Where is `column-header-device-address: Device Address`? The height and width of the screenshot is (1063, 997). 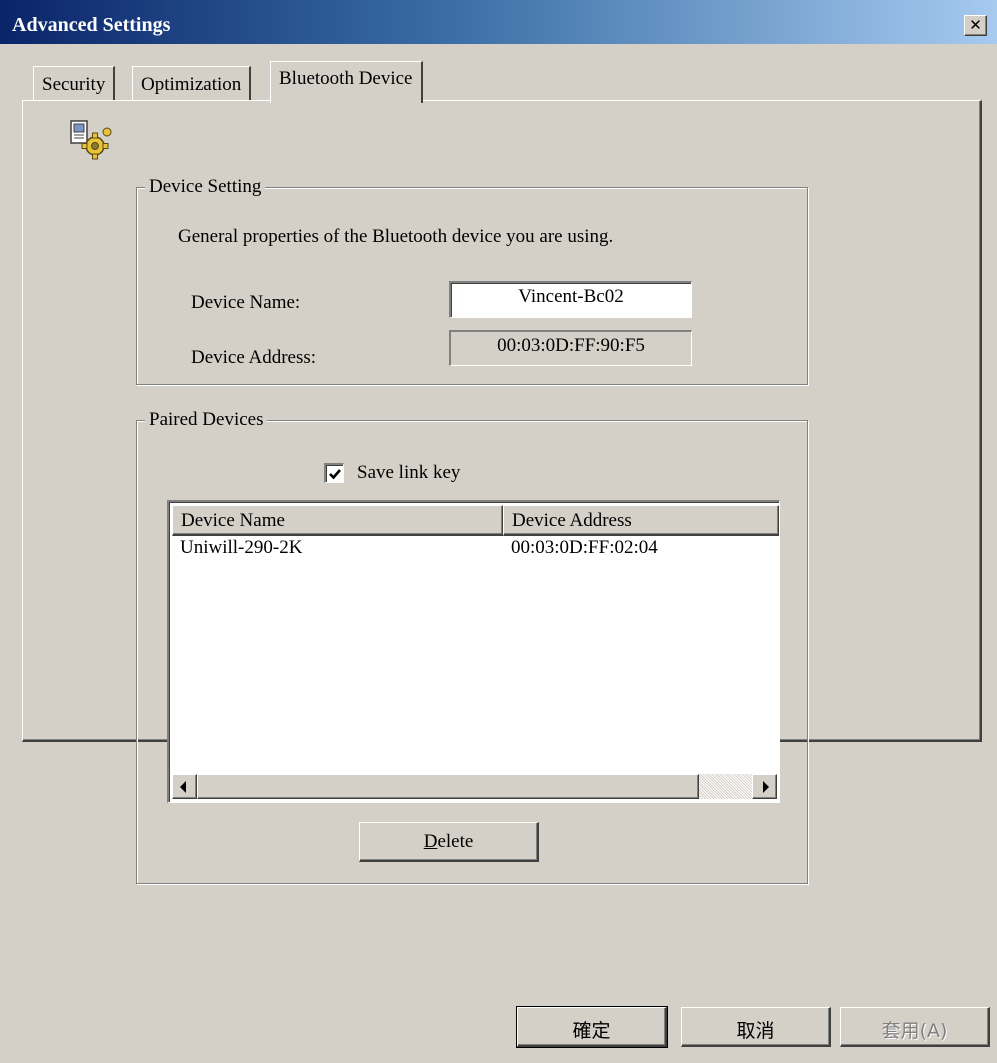 column-header-device-address: Device Address is located at coordinates (641, 520).